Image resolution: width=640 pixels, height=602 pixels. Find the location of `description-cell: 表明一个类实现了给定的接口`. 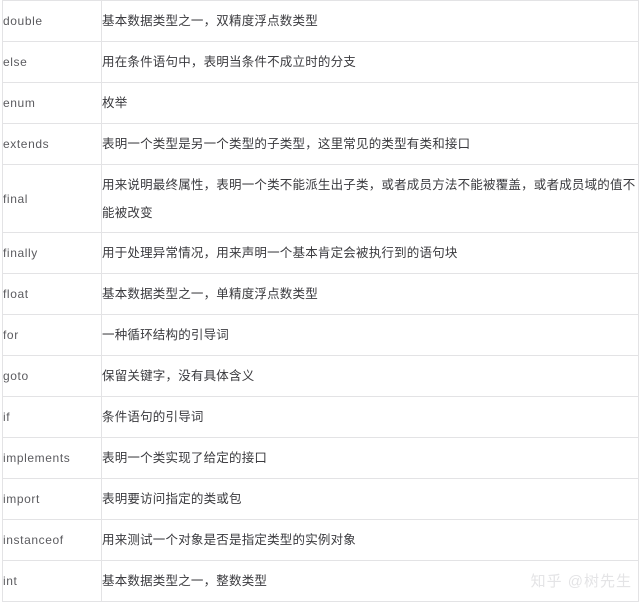

description-cell: 表明一个类实现了给定的接口 is located at coordinates (370, 458).